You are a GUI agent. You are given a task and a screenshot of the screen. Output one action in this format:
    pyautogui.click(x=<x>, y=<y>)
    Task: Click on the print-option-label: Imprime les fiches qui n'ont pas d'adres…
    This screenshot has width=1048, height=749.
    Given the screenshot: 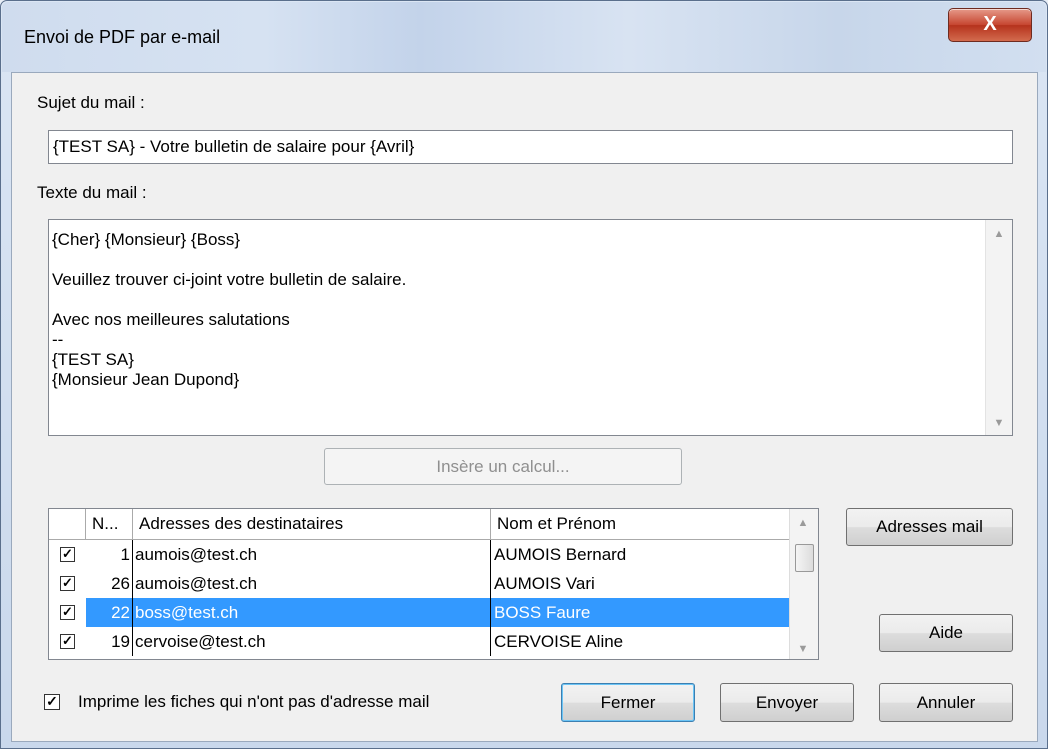 What is the action you would take?
    pyautogui.click(x=254, y=701)
    